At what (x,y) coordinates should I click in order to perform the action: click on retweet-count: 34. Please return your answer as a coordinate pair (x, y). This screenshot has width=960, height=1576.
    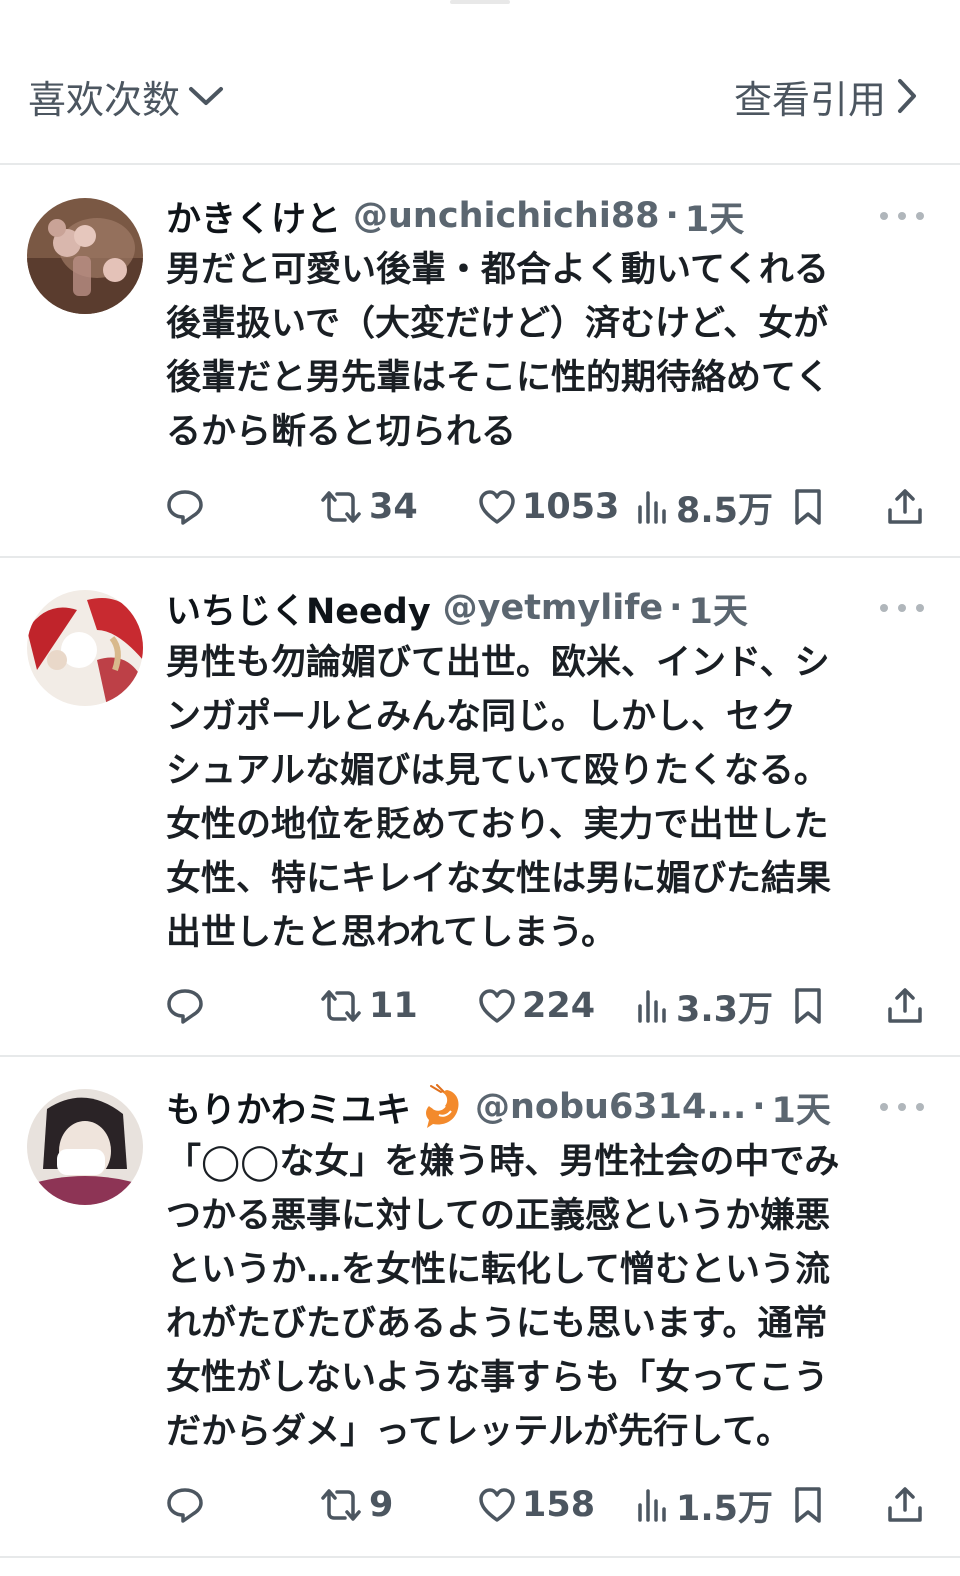
    Looking at the image, I should click on (393, 507).